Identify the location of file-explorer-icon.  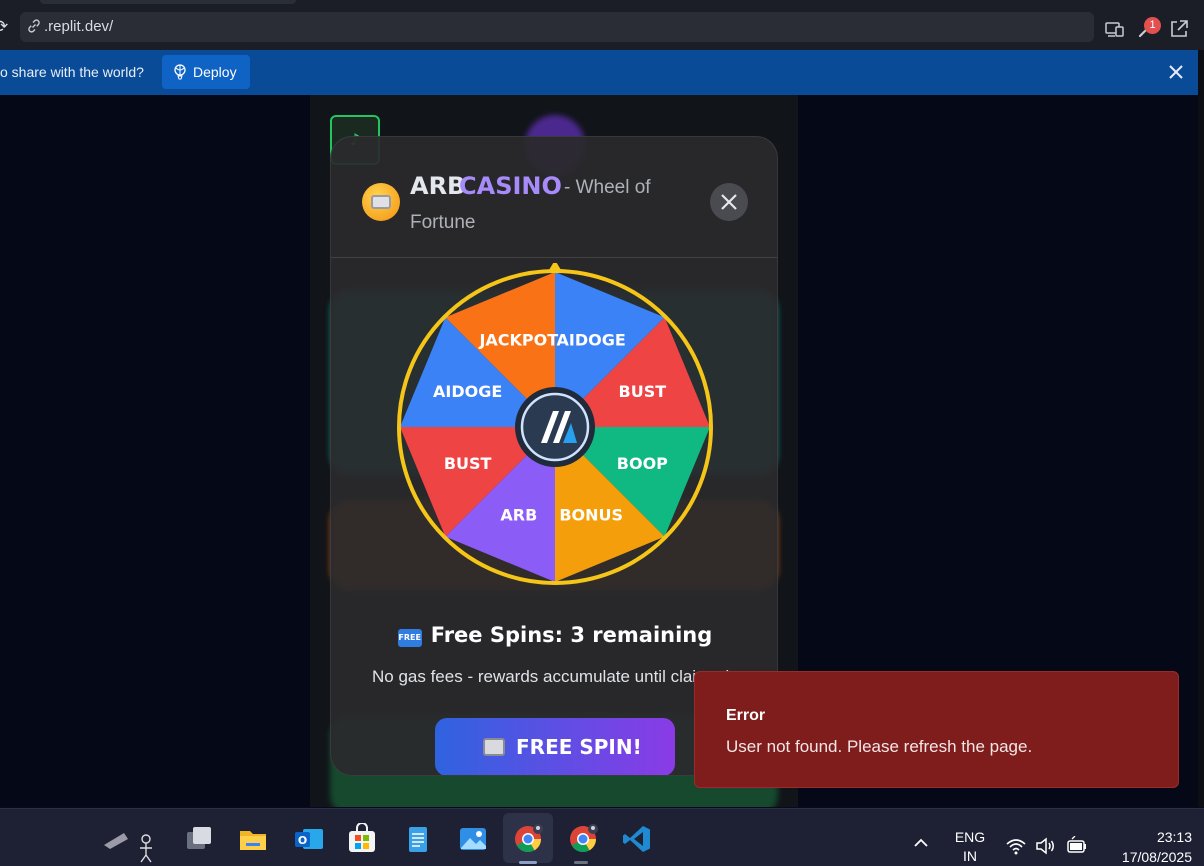
(253, 839).